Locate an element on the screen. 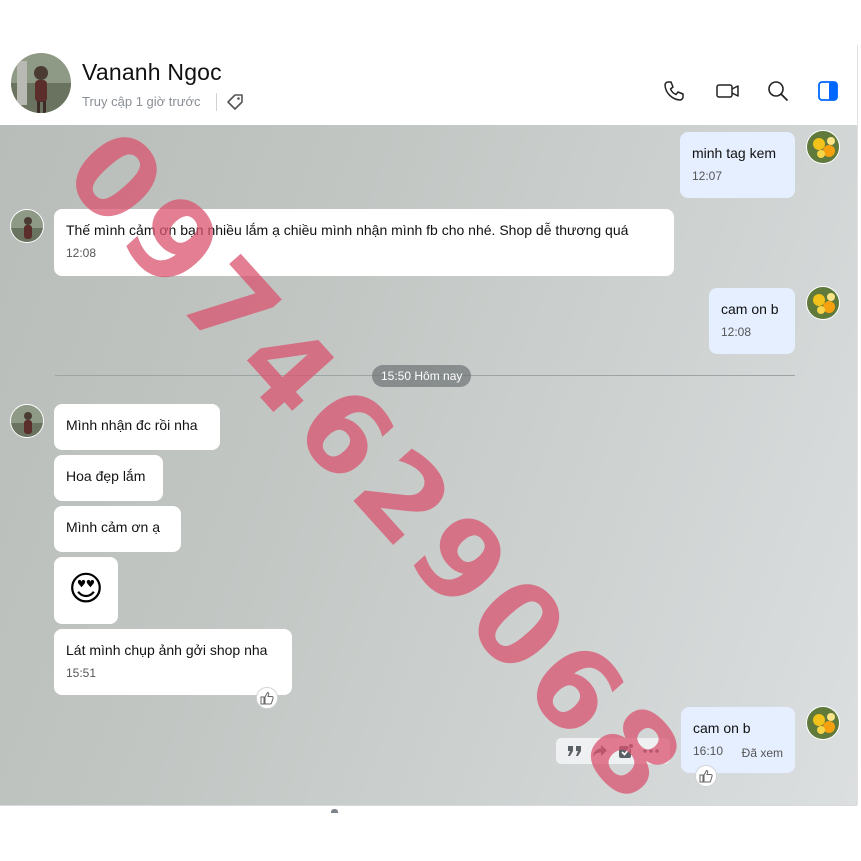 This screenshot has height=861, width=861. message-bubble-sent: cam on b 16:10 Đã xem is located at coordinates (738, 740).